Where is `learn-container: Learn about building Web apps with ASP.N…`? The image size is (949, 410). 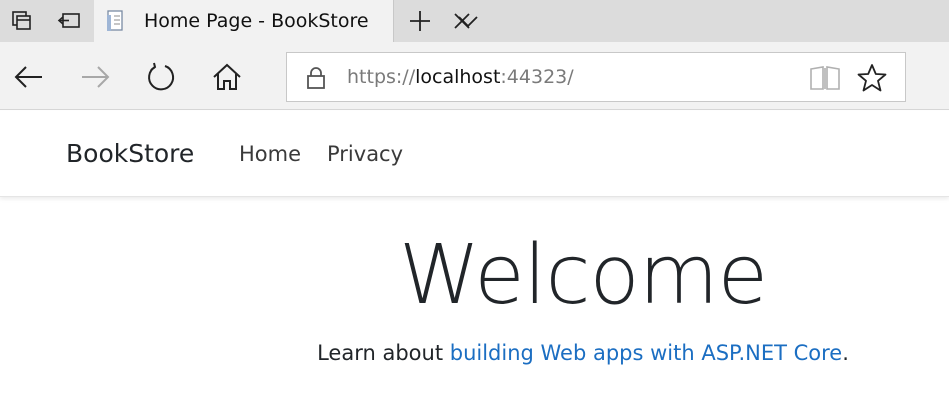
learn-container: Learn about building Web apps with ASP.N… is located at coordinates (474, 353).